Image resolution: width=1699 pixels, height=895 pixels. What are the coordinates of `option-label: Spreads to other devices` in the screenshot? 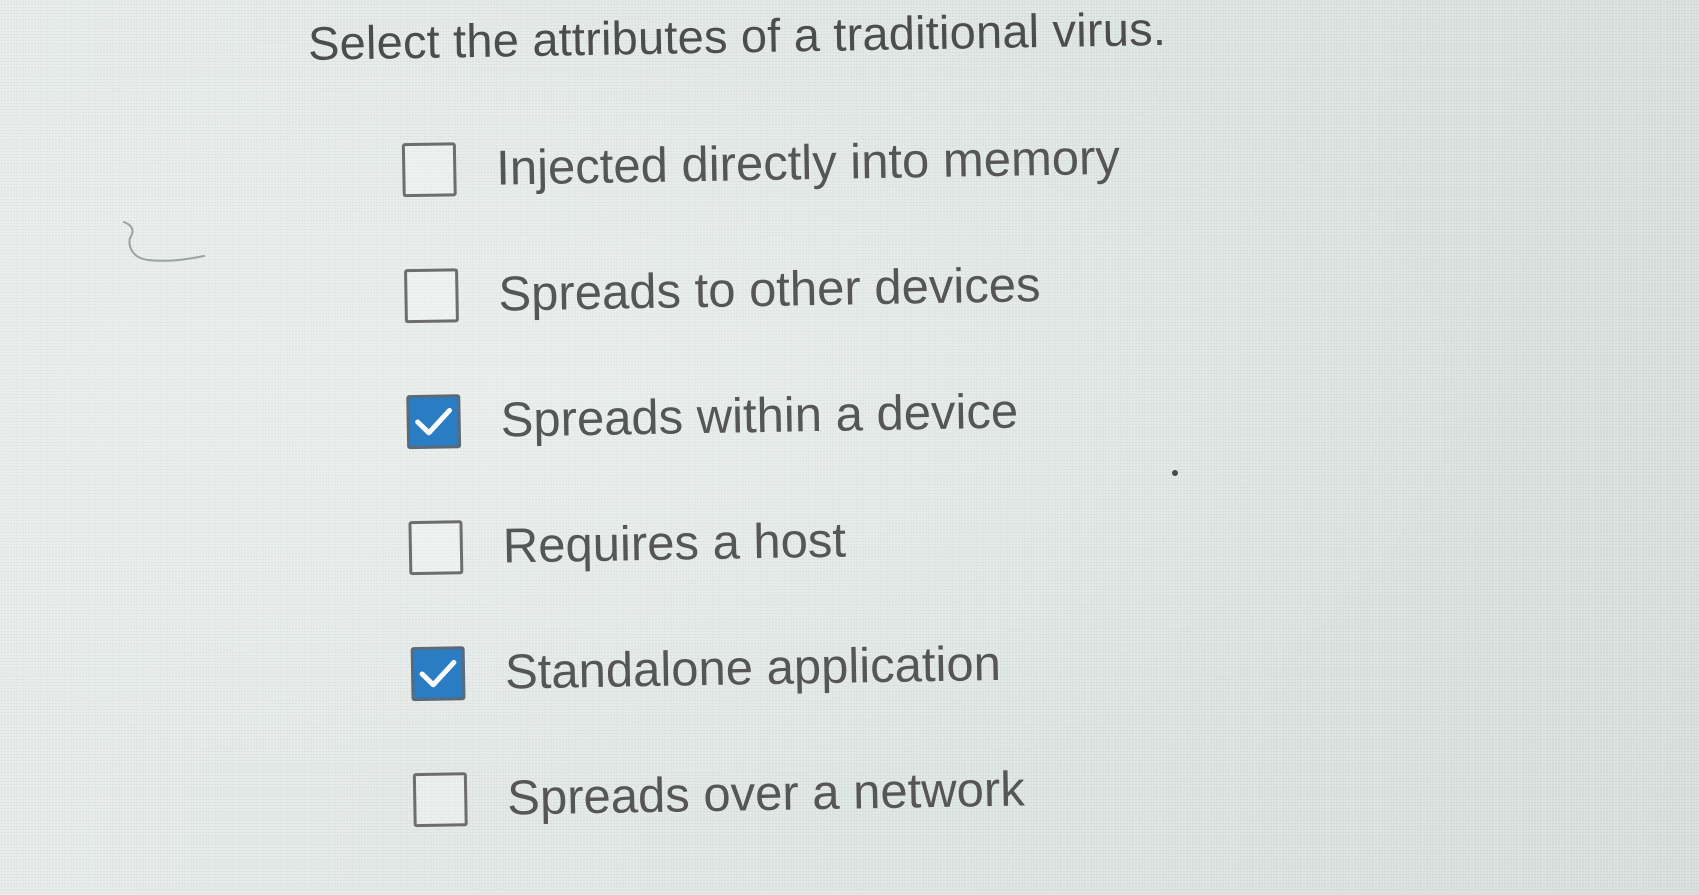 It's located at (769, 290).